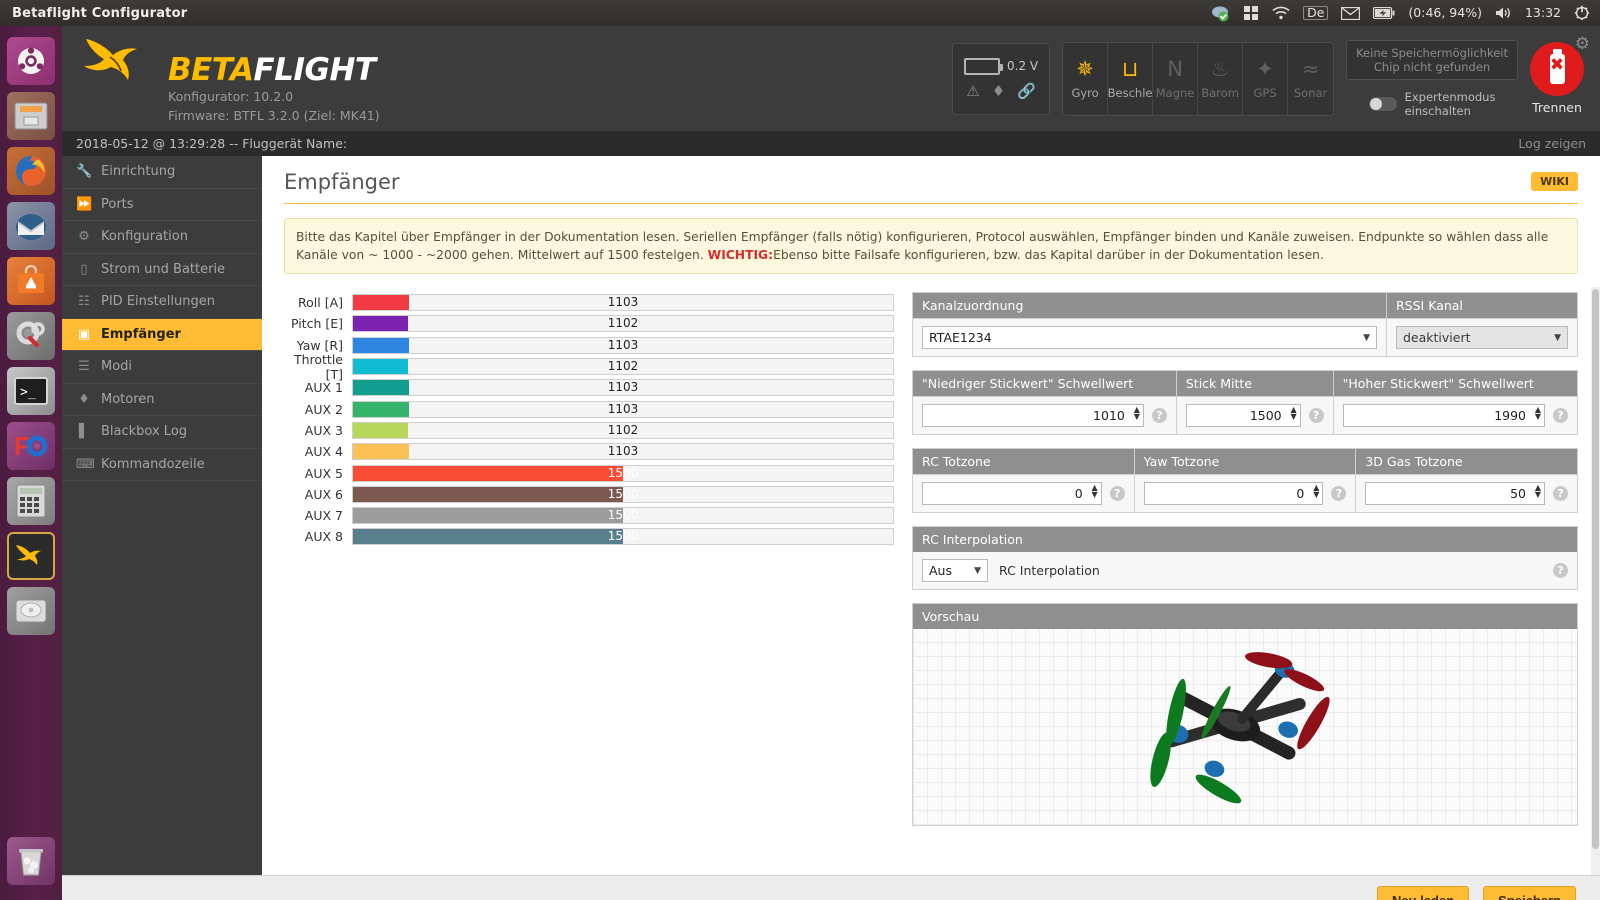 This screenshot has width=1600, height=900. What do you see at coordinates (1176, 78) in the screenshot?
I see `sensor-magnetometer: N Magne` at bounding box center [1176, 78].